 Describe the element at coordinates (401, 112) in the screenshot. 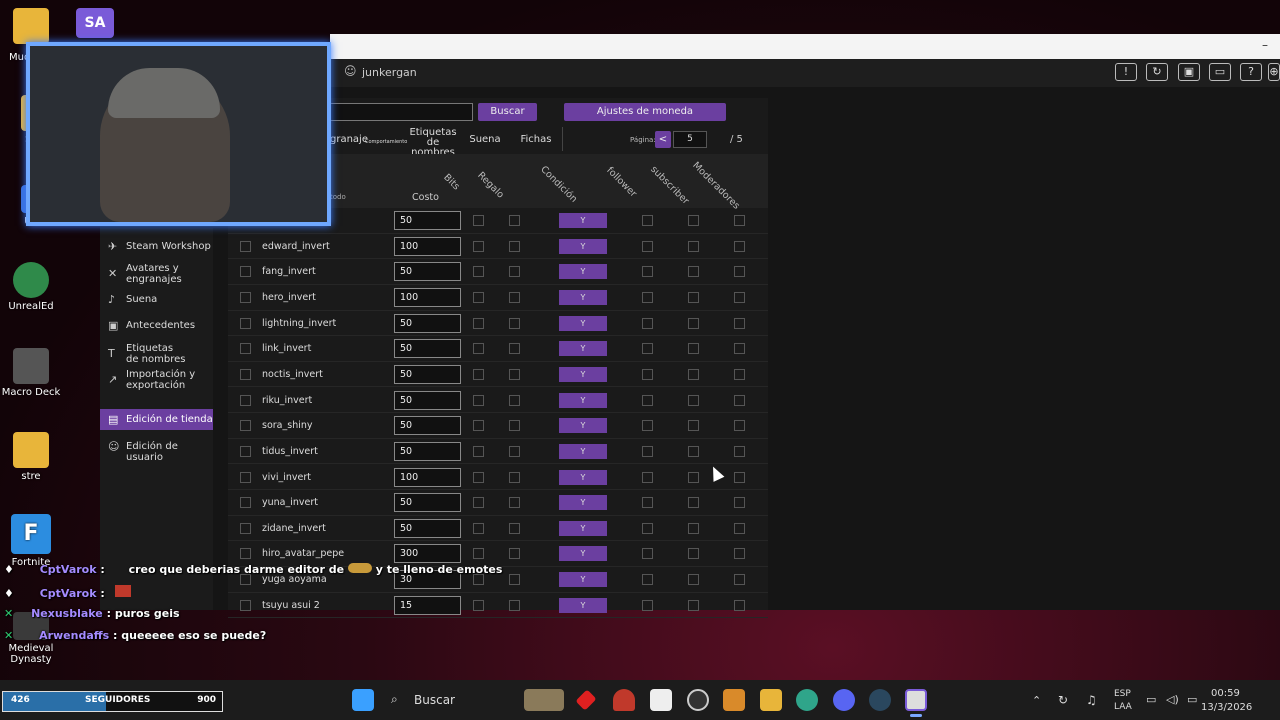

I see `search-input` at that location.